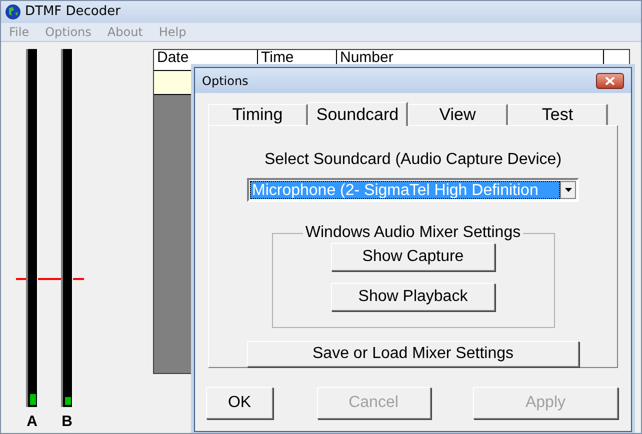  Describe the element at coordinates (239, 403) in the screenshot. I see `dialog-button: OK` at that location.